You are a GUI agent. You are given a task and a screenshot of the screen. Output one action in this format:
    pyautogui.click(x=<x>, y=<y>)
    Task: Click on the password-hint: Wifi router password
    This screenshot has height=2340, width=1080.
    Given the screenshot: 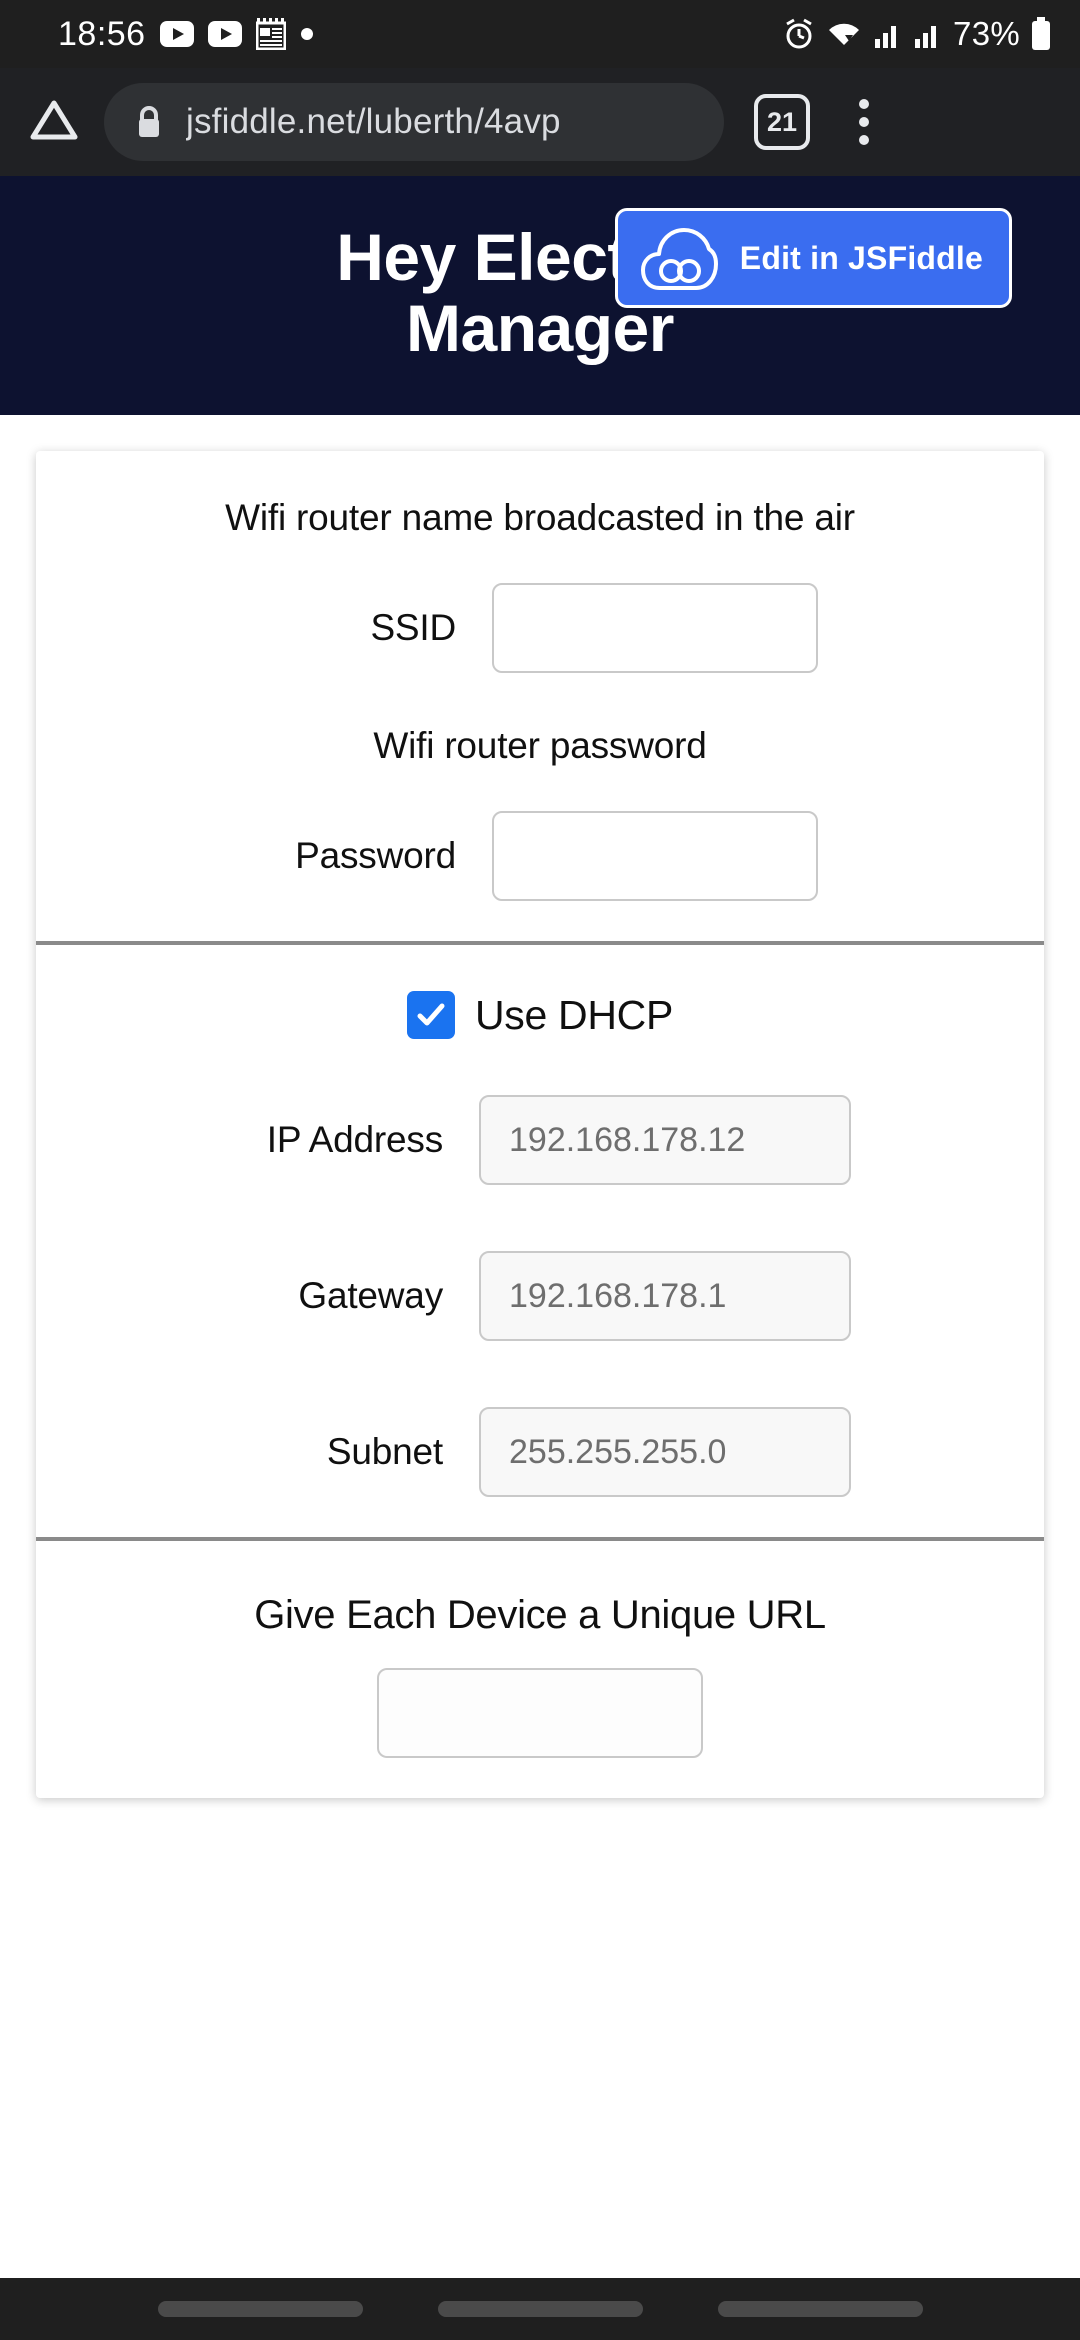 What is the action you would take?
    pyautogui.click(x=540, y=746)
    